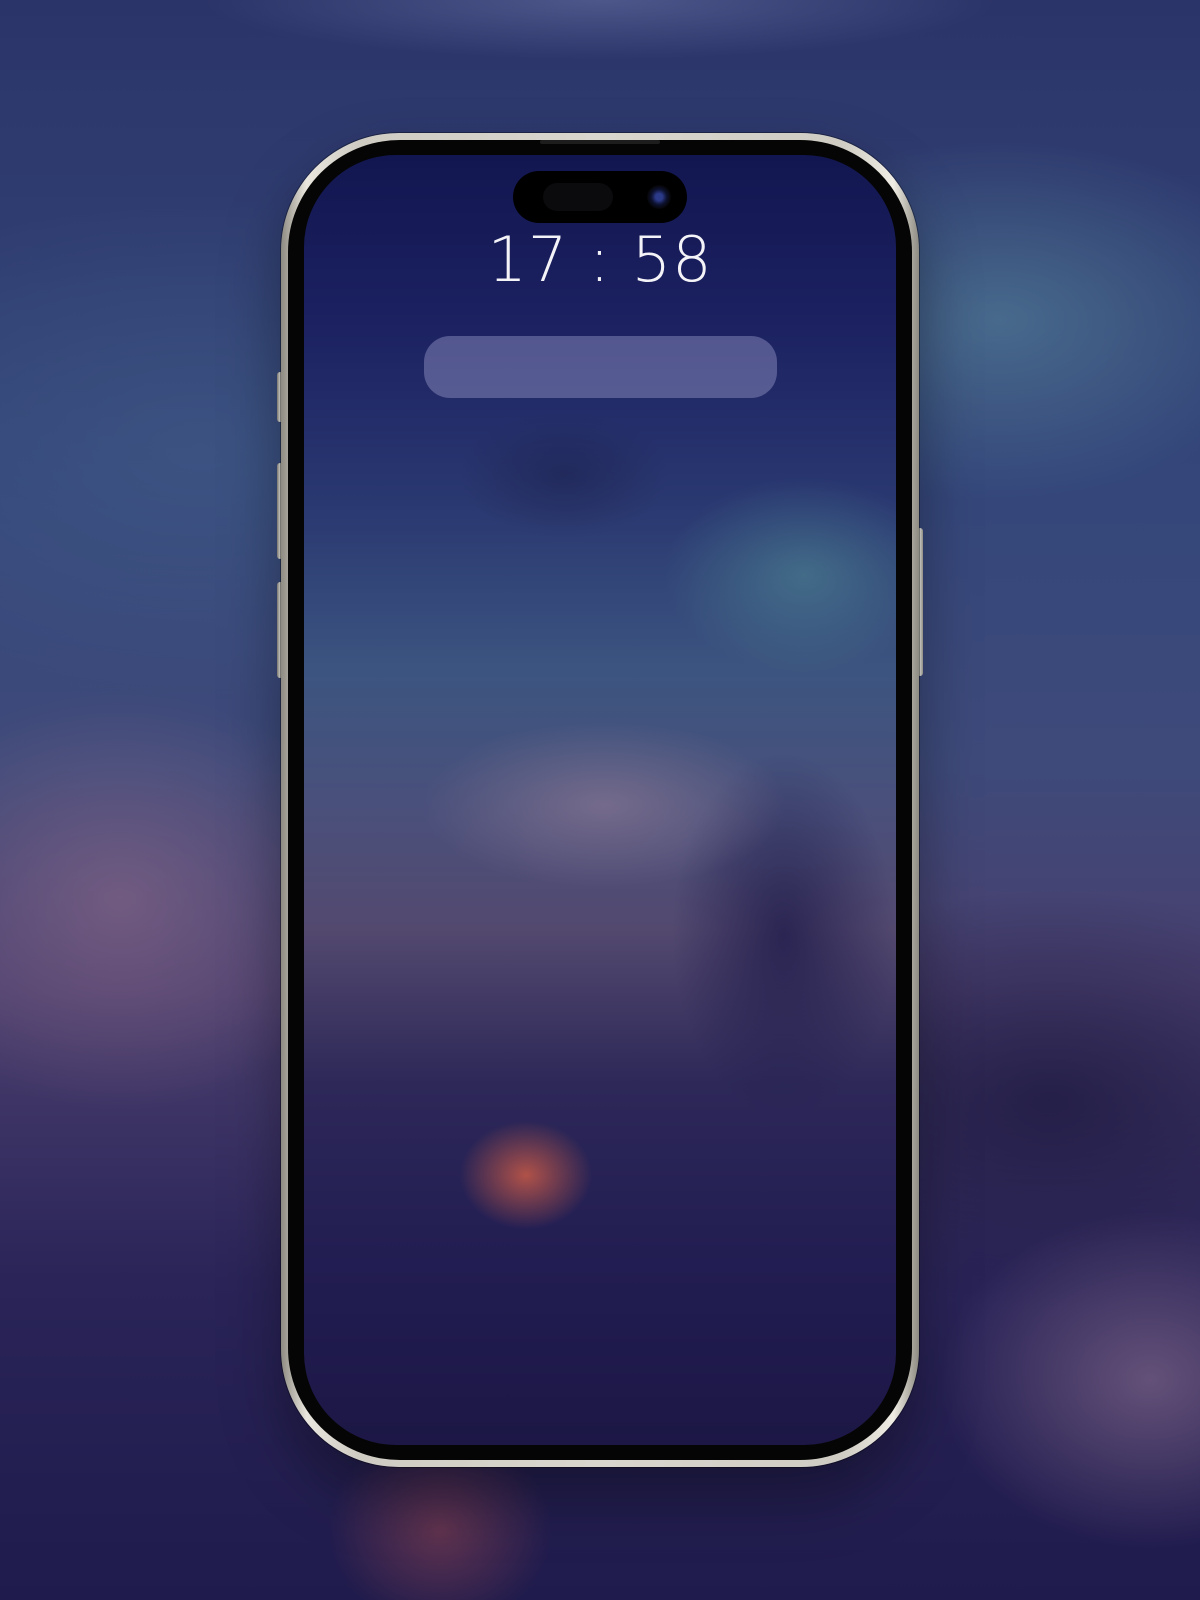 This screenshot has width=1200, height=1600. What do you see at coordinates (659, 197) in the screenshot?
I see `front-camera-icon` at bounding box center [659, 197].